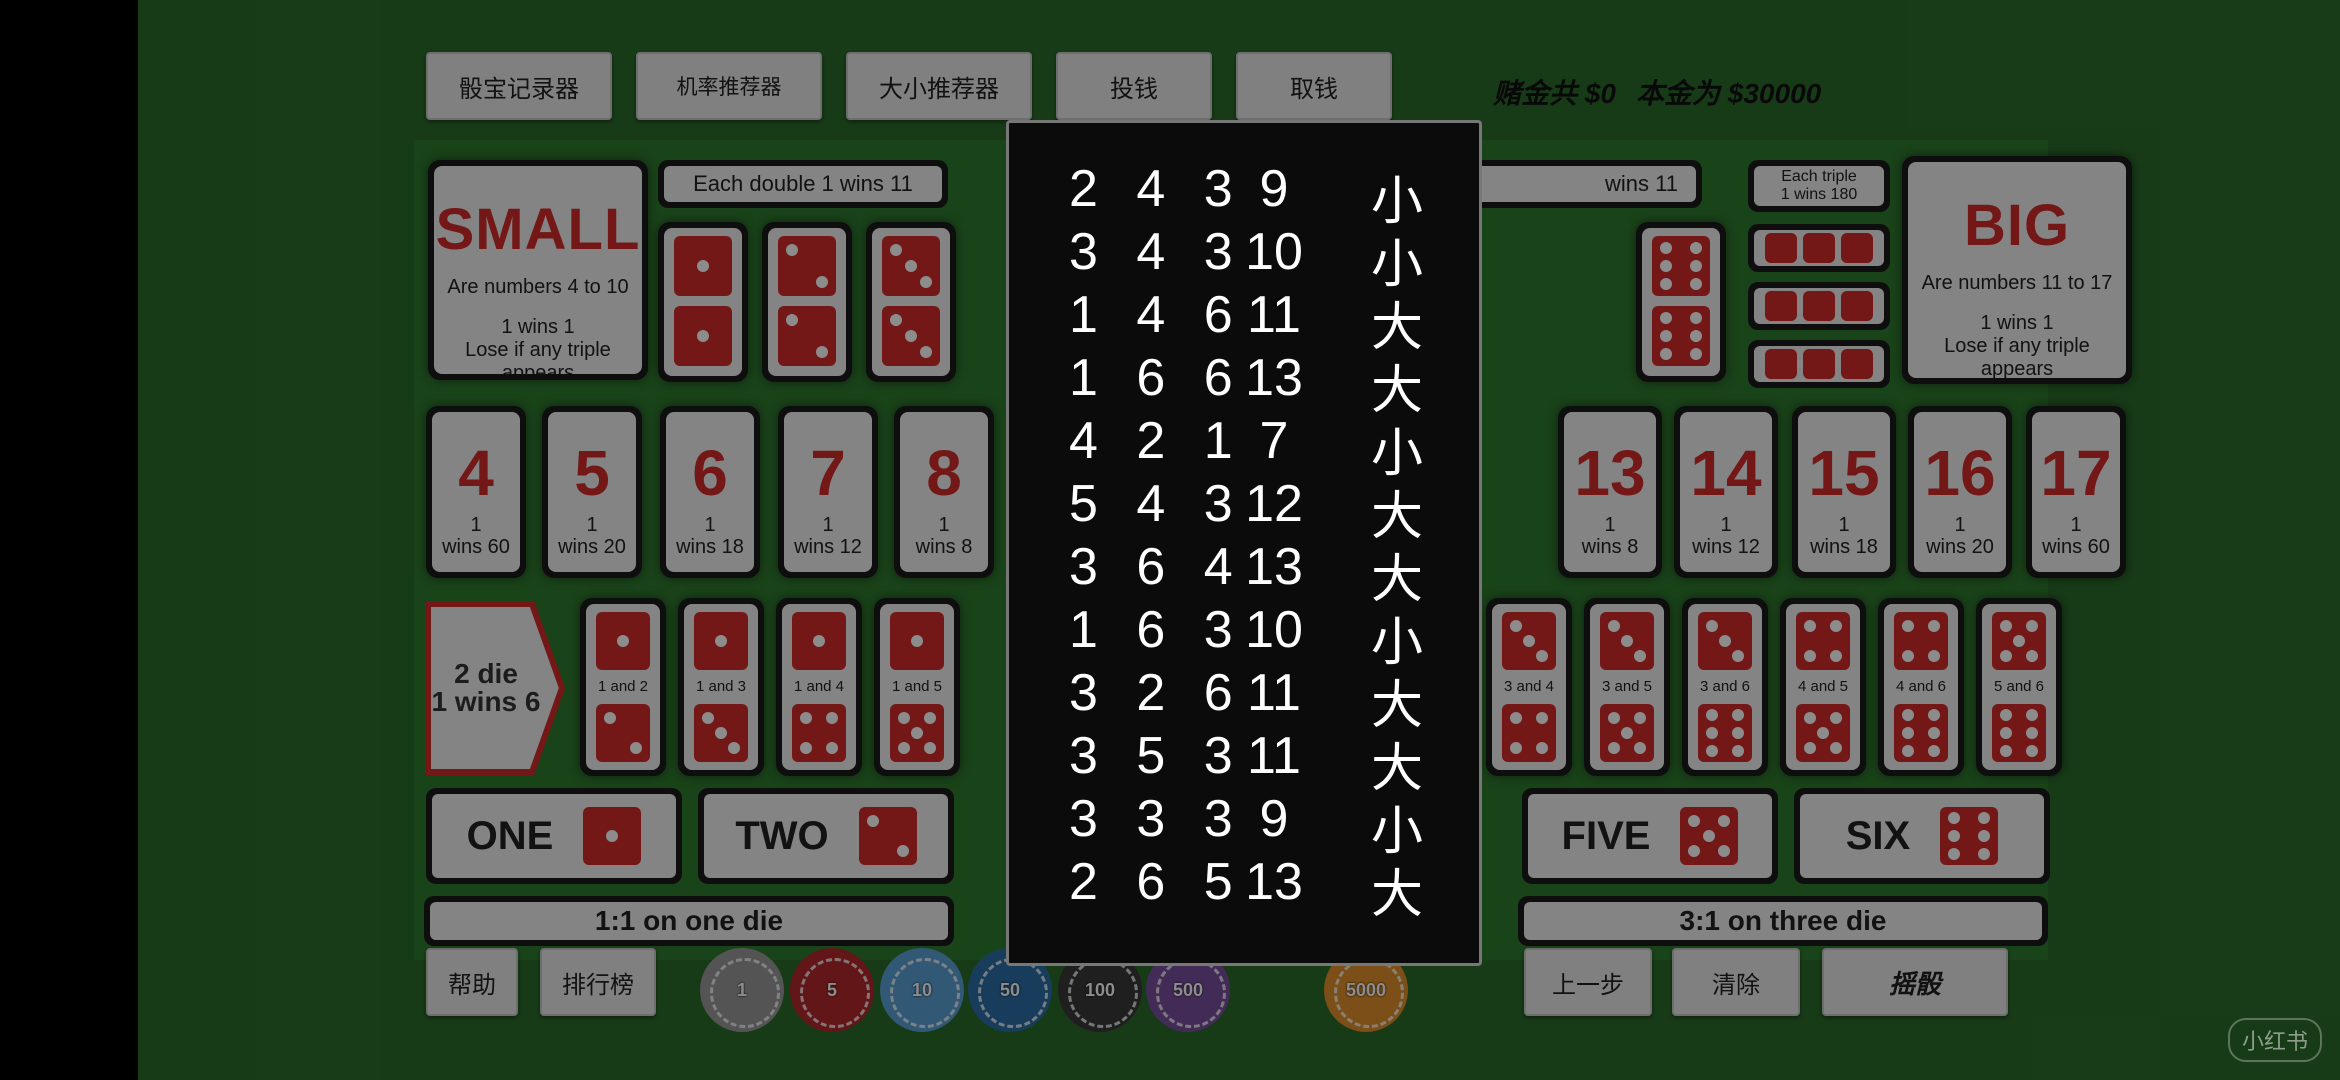 This screenshot has width=2340, height=1080. Describe the element at coordinates (1274, 504) in the screenshot. I see `history-sum: 12` at that location.